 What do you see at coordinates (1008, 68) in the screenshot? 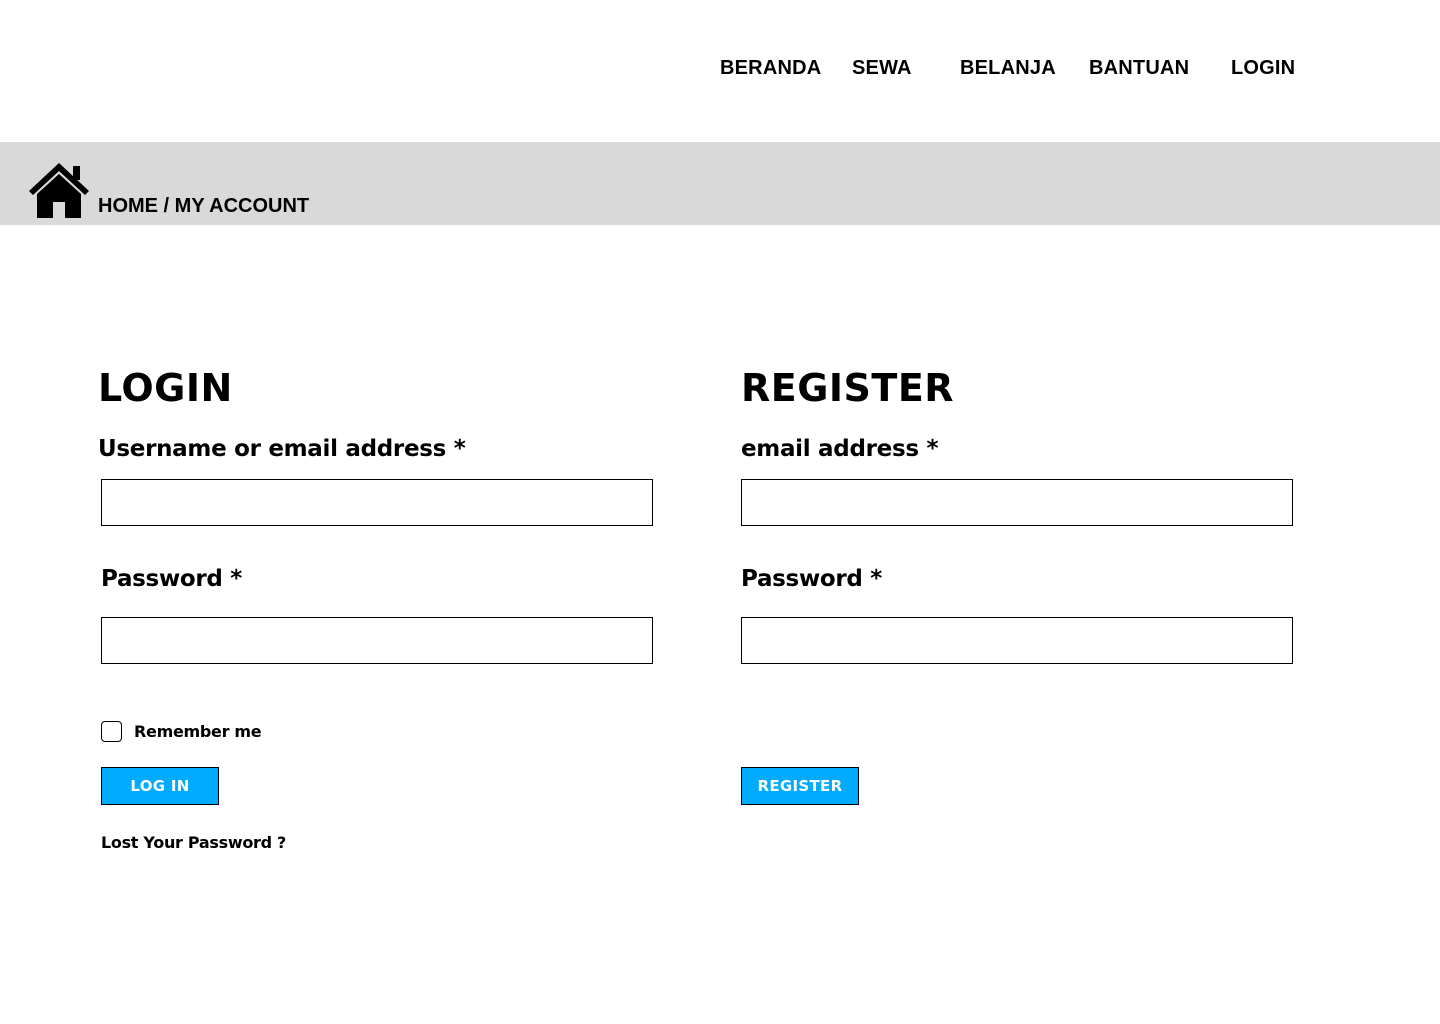
I see `nav-item-belanja: BELANJA` at bounding box center [1008, 68].